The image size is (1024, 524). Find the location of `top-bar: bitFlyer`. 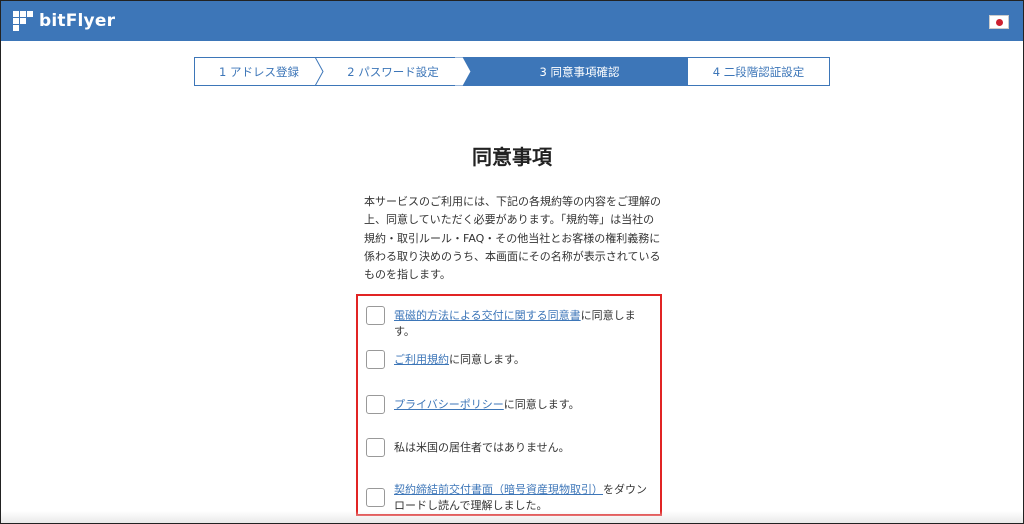

top-bar: bitFlyer is located at coordinates (512, 21).